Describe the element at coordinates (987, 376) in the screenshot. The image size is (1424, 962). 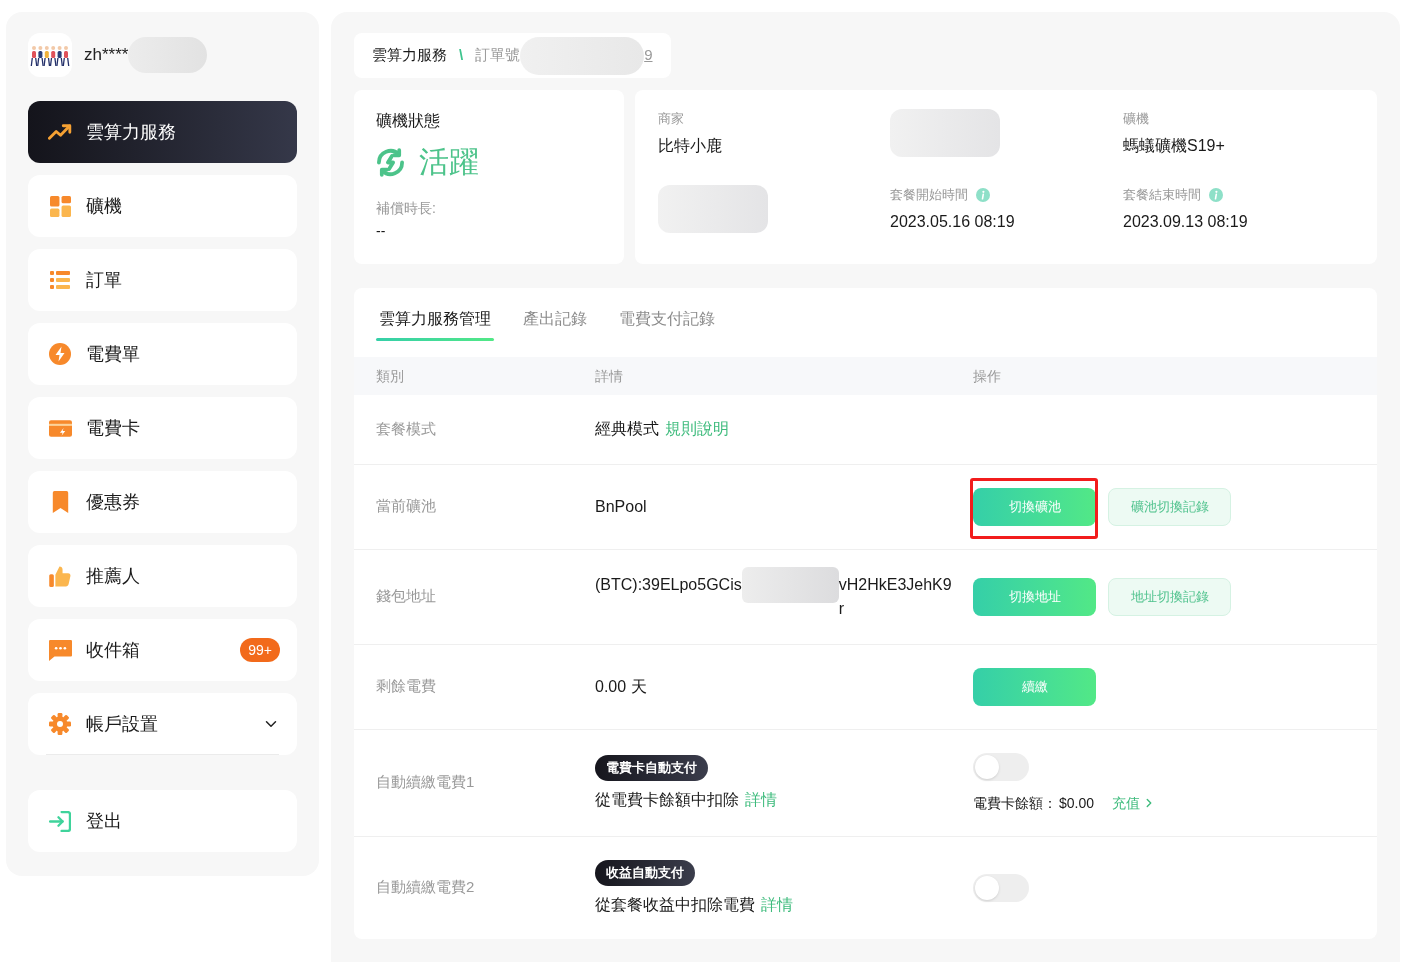
I see `column-header: 操作` at that location.